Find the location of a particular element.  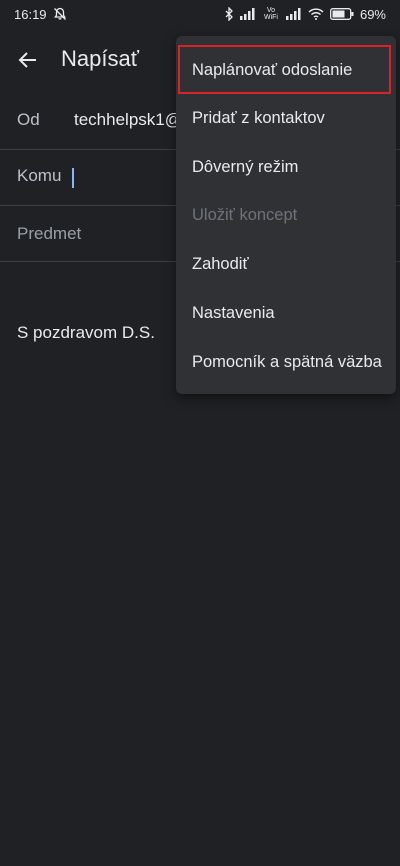

bluetooth-icon is located at coordinates (229, 14).